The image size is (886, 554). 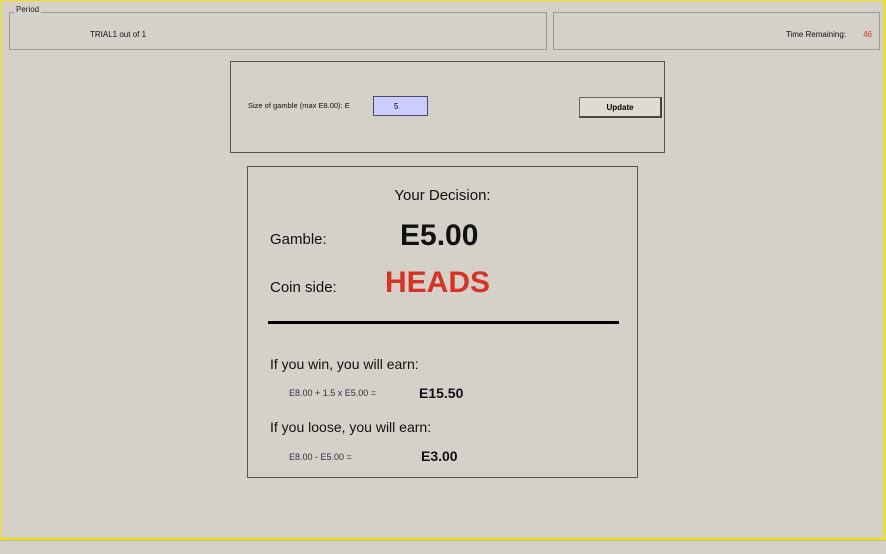 I want to click on gamble-size-label: Size of gamble (max E8.00): E, so click(x=299, y=105).